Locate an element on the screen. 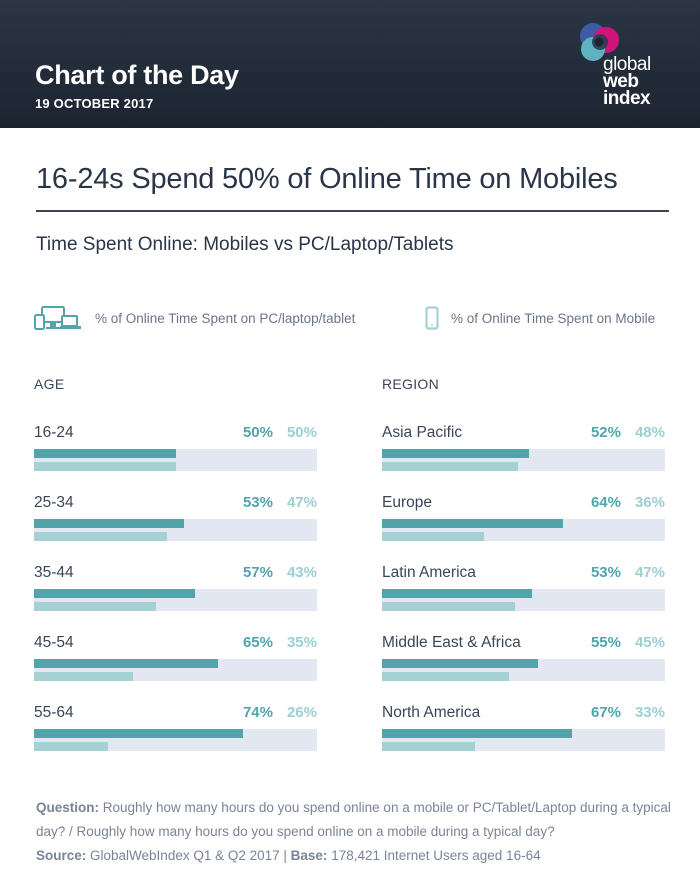 This screenshot has height=878, width=700. mobile-value-label: 35% is located at coordinates (301, 642).